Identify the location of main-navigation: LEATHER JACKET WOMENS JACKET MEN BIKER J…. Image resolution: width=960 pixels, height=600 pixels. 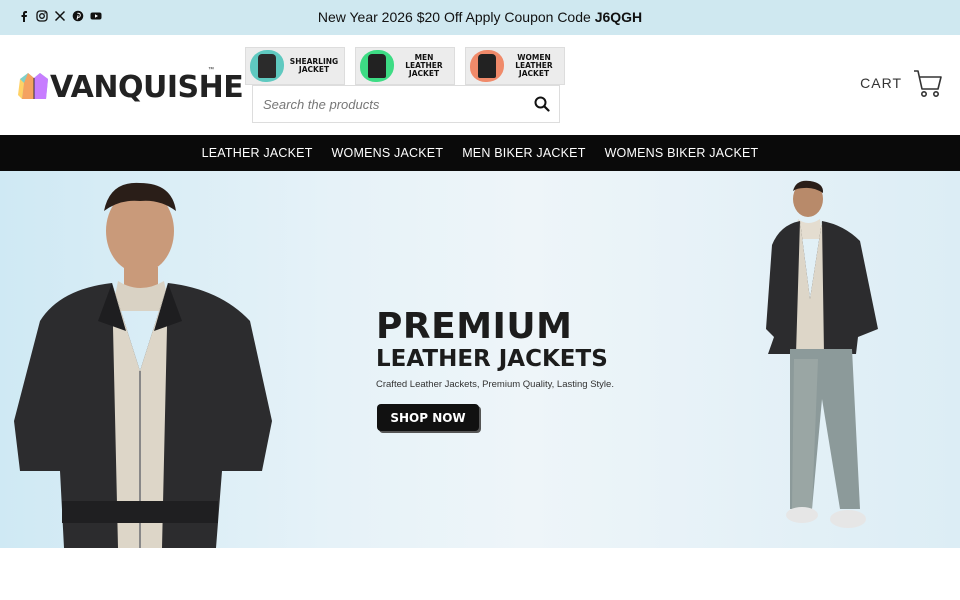
(480, 153).